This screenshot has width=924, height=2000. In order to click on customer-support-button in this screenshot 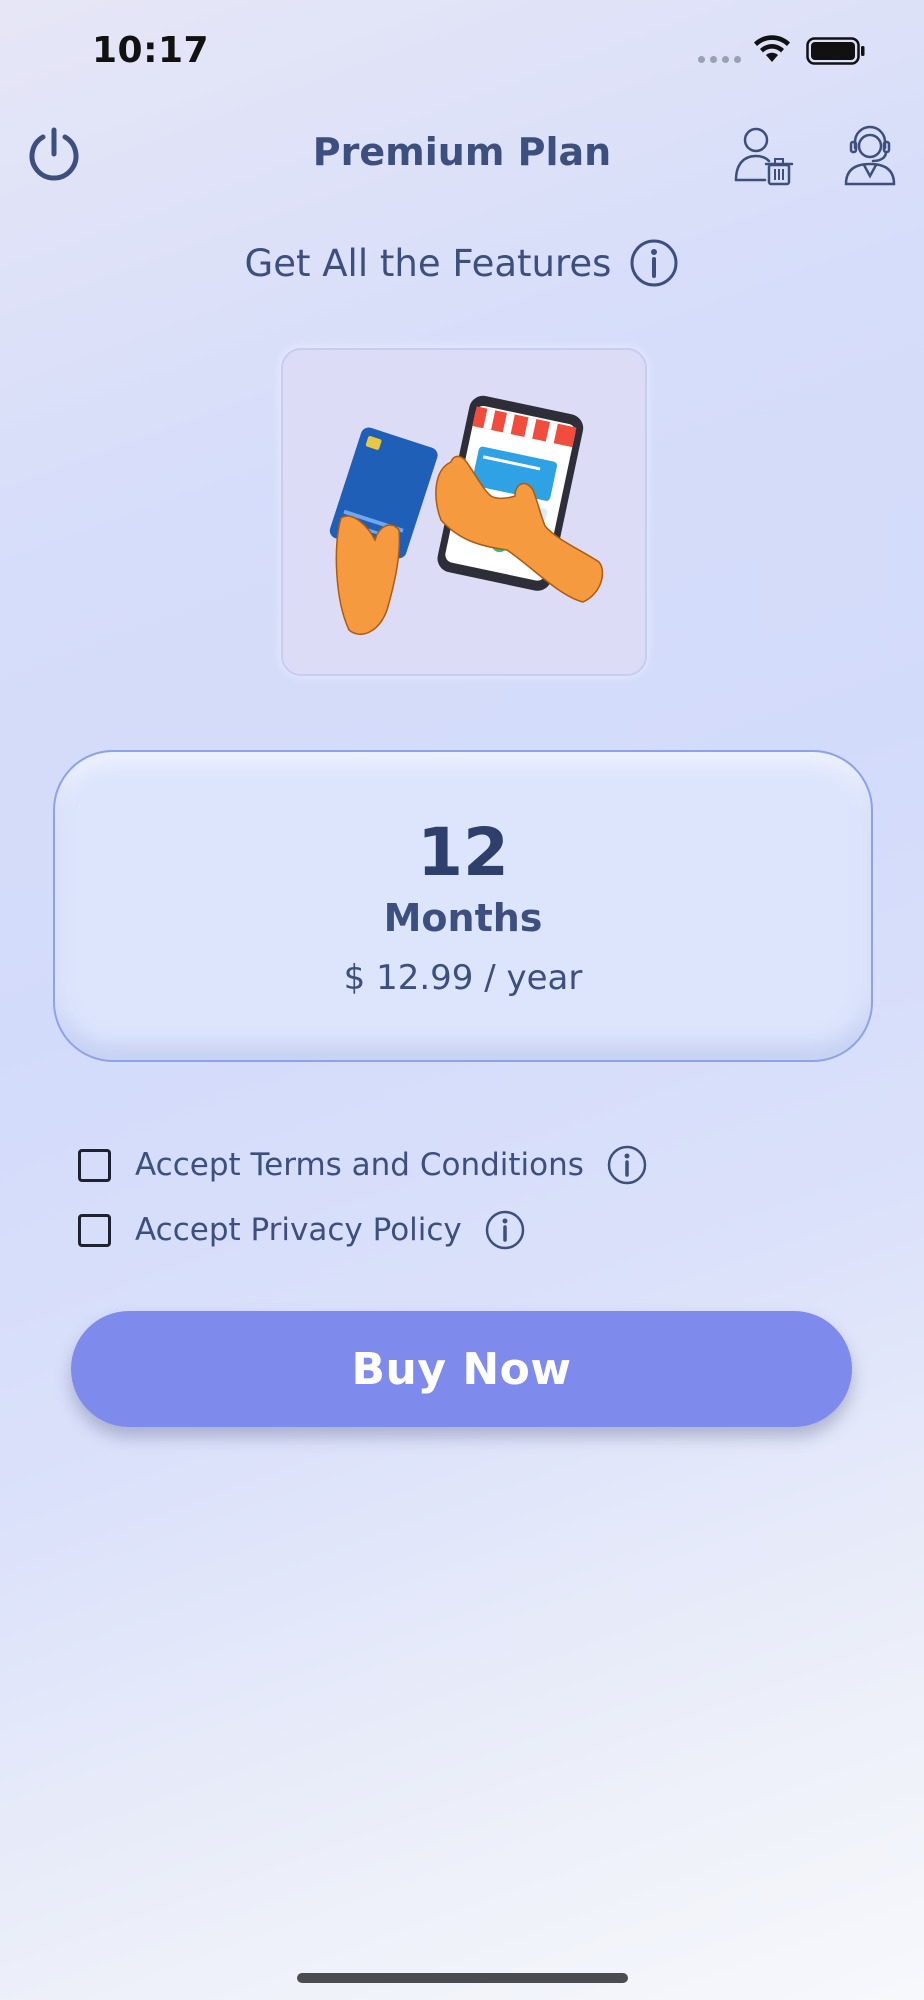, I will do `click(870, 155)`.